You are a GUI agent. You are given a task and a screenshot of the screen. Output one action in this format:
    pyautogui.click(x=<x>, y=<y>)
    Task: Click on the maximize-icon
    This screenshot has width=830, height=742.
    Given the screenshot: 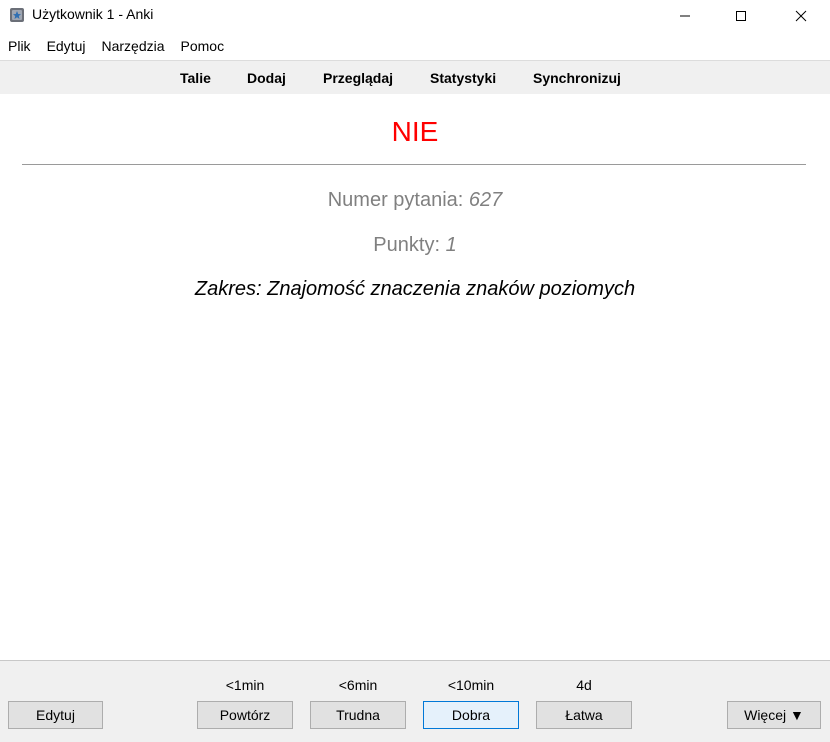 What is the action you would take?
    pyautogui.click(x=741, y=15)
    